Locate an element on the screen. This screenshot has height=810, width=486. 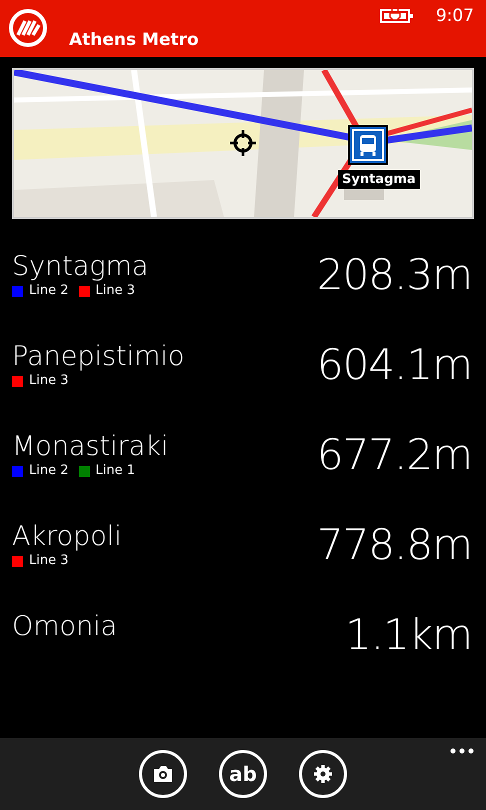
station-distance: 208.3m is located at coordinates (394, 276).